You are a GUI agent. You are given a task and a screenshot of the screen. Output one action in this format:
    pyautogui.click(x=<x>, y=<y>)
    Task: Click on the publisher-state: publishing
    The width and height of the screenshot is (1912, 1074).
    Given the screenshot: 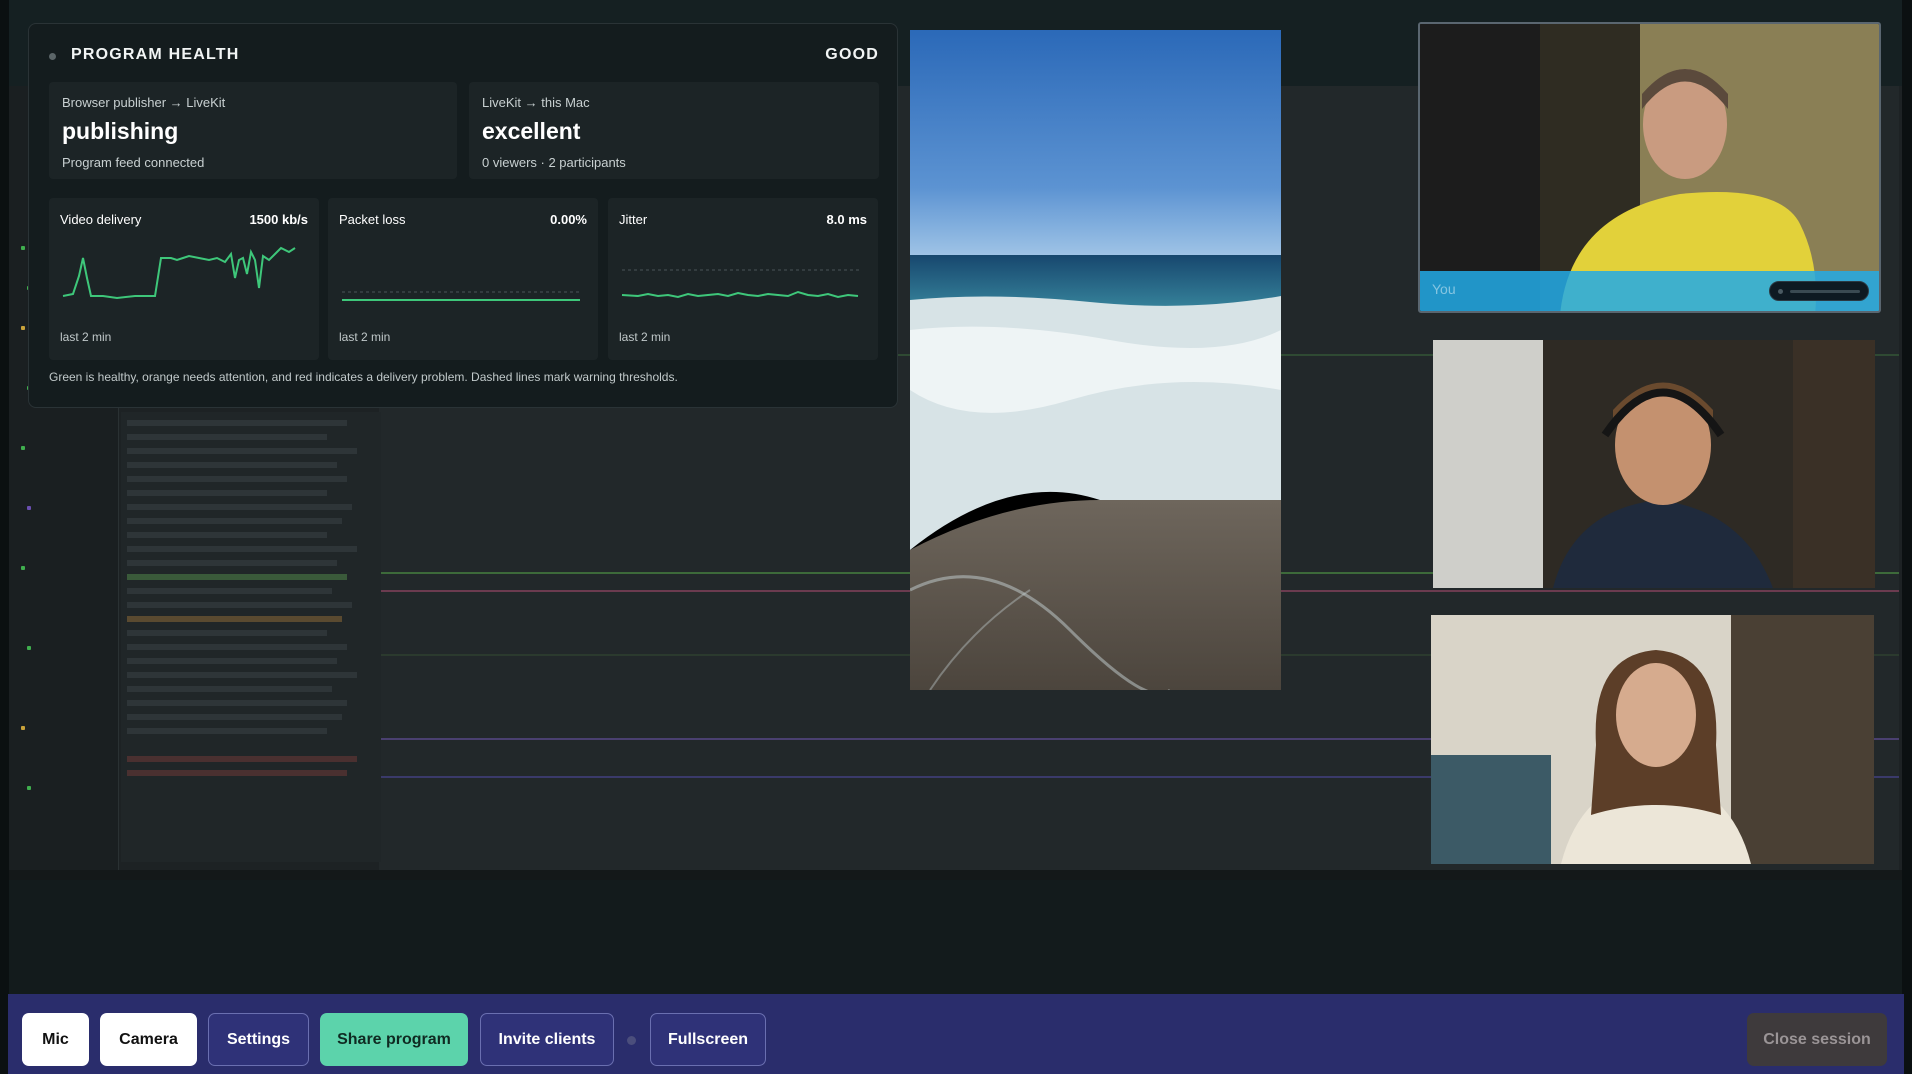 What is the action you would take?
    pyautogui.click(x=120, y=131)
    